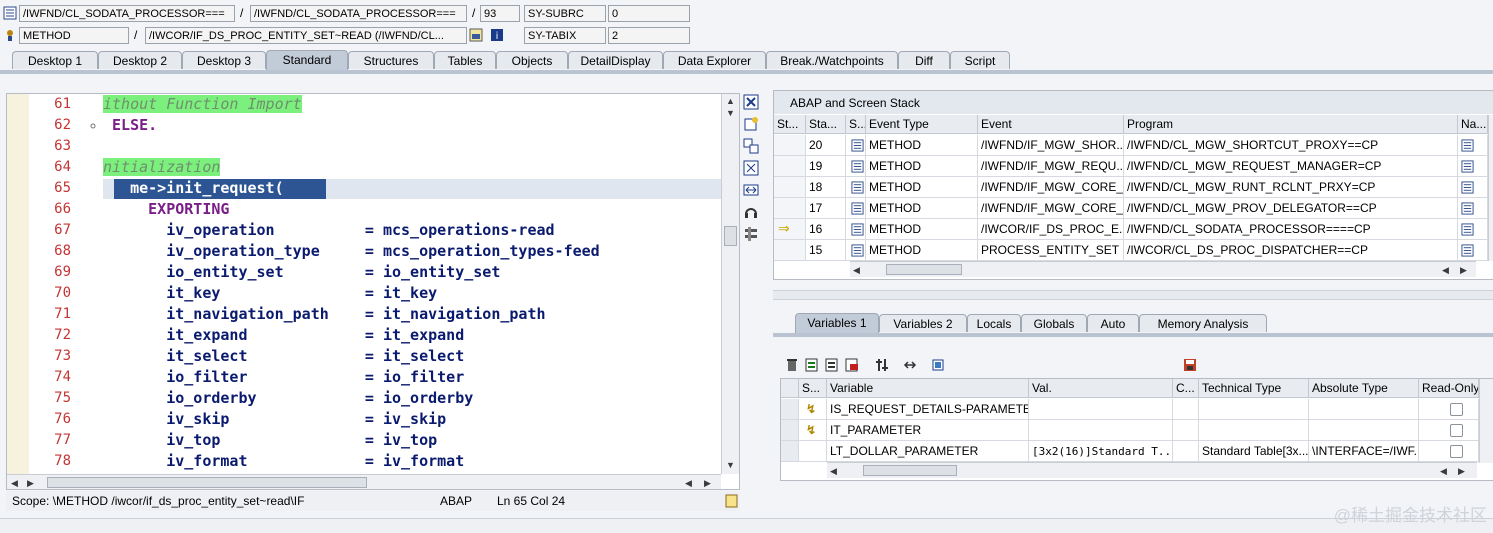 This screenshot has width=1493, height=533. What do you see at coordinates (980, 60) in the screenshot?
I see `tab-script: Script` at bounding box center [980, 60].